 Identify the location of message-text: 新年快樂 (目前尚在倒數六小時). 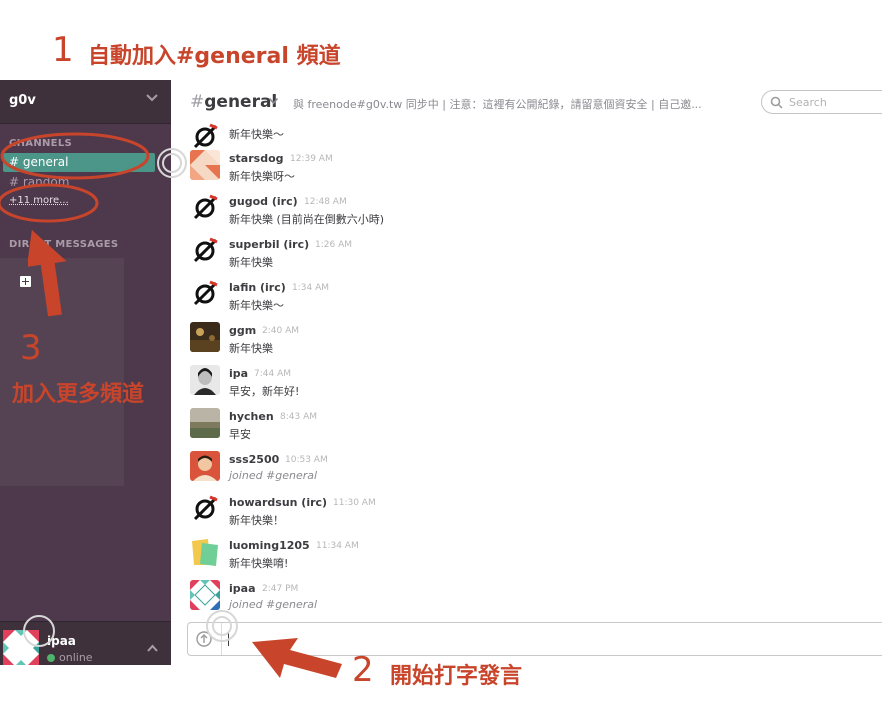
(307, 219).